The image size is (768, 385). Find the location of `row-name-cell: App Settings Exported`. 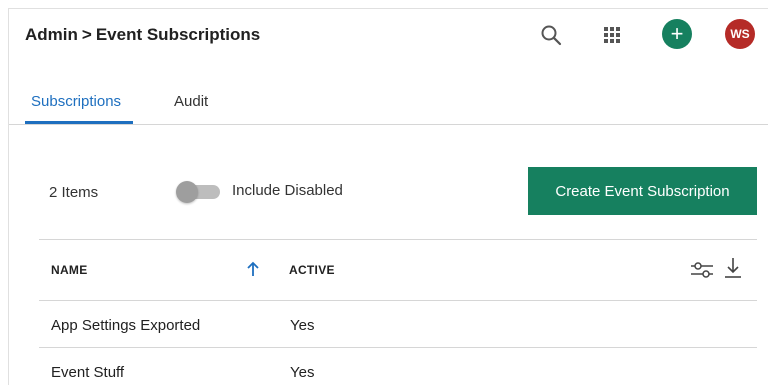

row-name-cell: App Settings Exported is located at coordinates (126, 325).